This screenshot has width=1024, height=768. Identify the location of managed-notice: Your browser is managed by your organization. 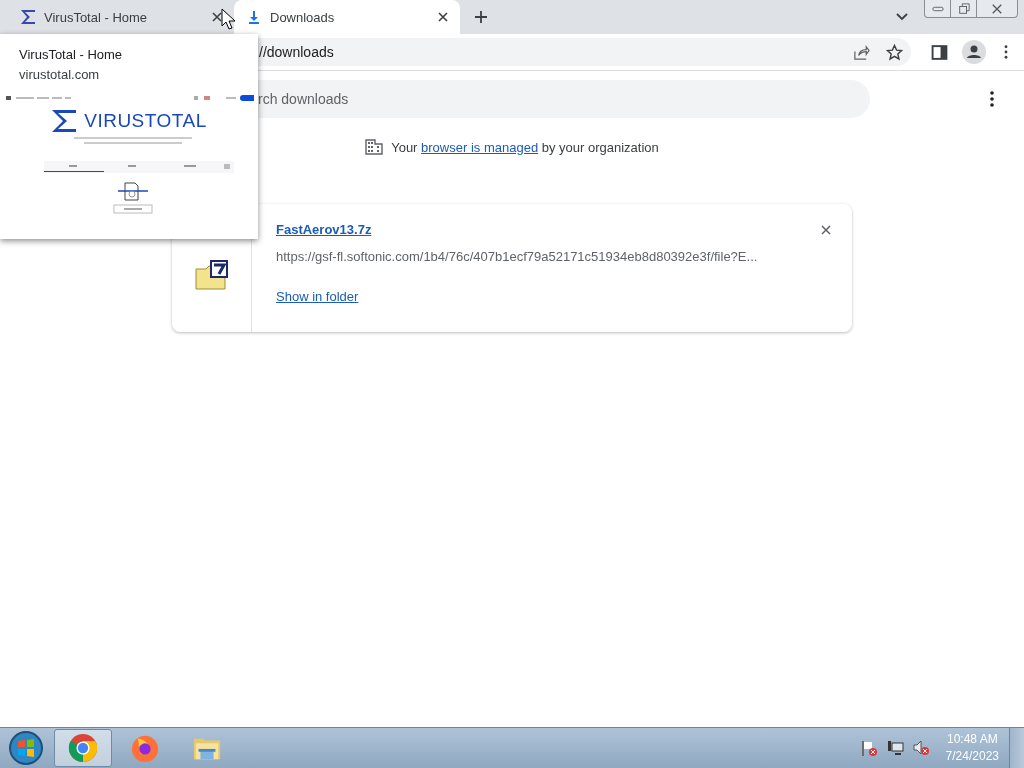
(525, 147).